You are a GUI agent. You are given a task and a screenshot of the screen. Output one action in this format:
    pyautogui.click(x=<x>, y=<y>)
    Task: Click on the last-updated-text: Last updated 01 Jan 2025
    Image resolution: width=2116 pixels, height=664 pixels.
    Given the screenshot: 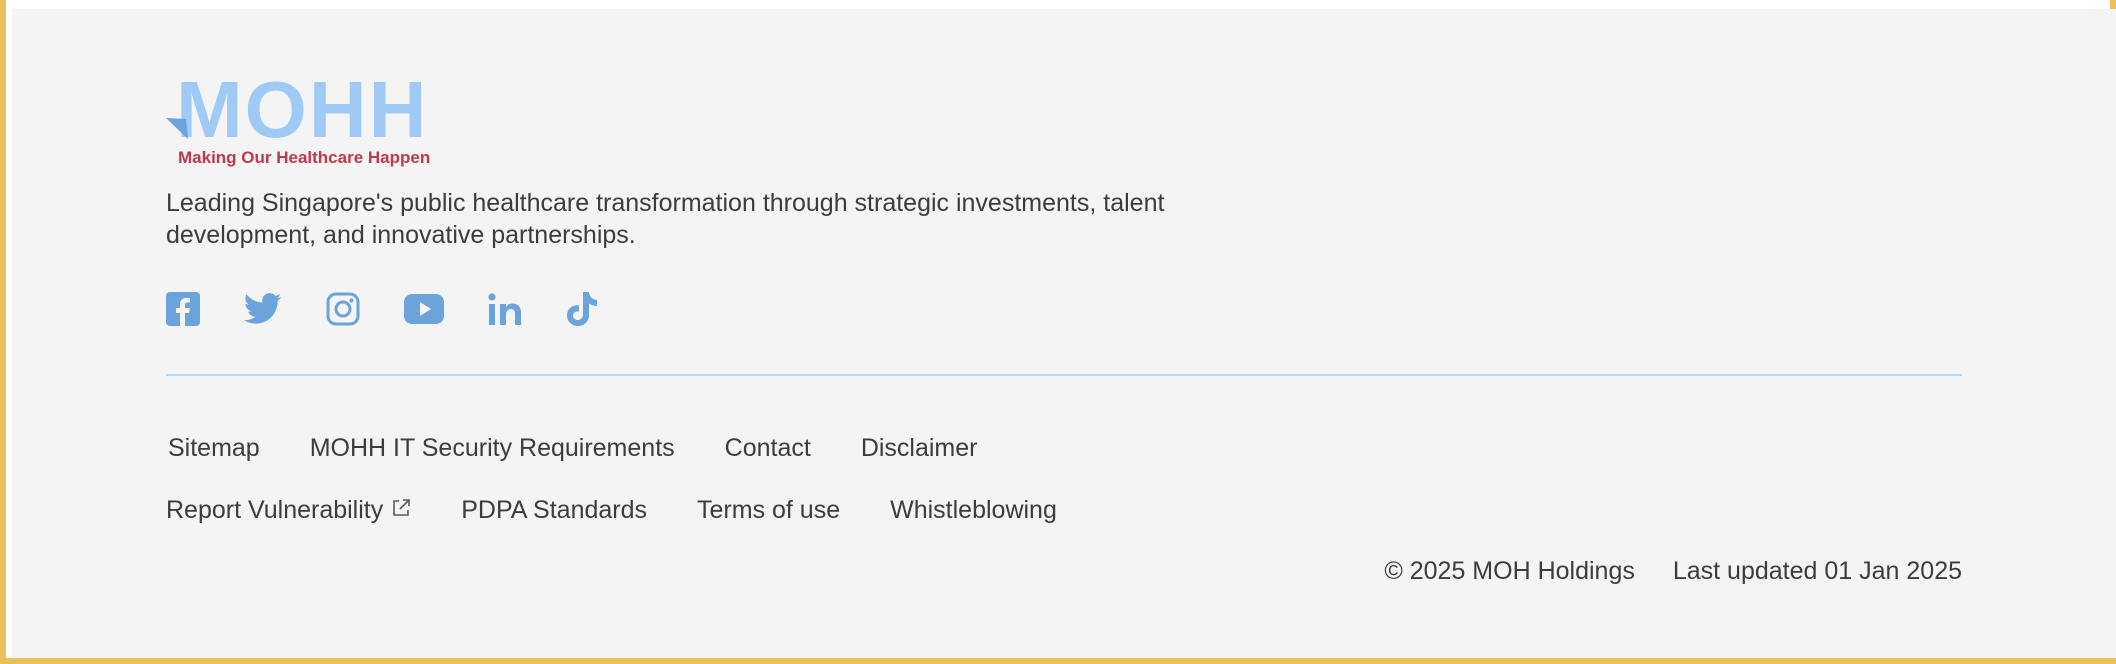 What is the action you would take?
    pyautogui.click(x=1817, y=571)
    